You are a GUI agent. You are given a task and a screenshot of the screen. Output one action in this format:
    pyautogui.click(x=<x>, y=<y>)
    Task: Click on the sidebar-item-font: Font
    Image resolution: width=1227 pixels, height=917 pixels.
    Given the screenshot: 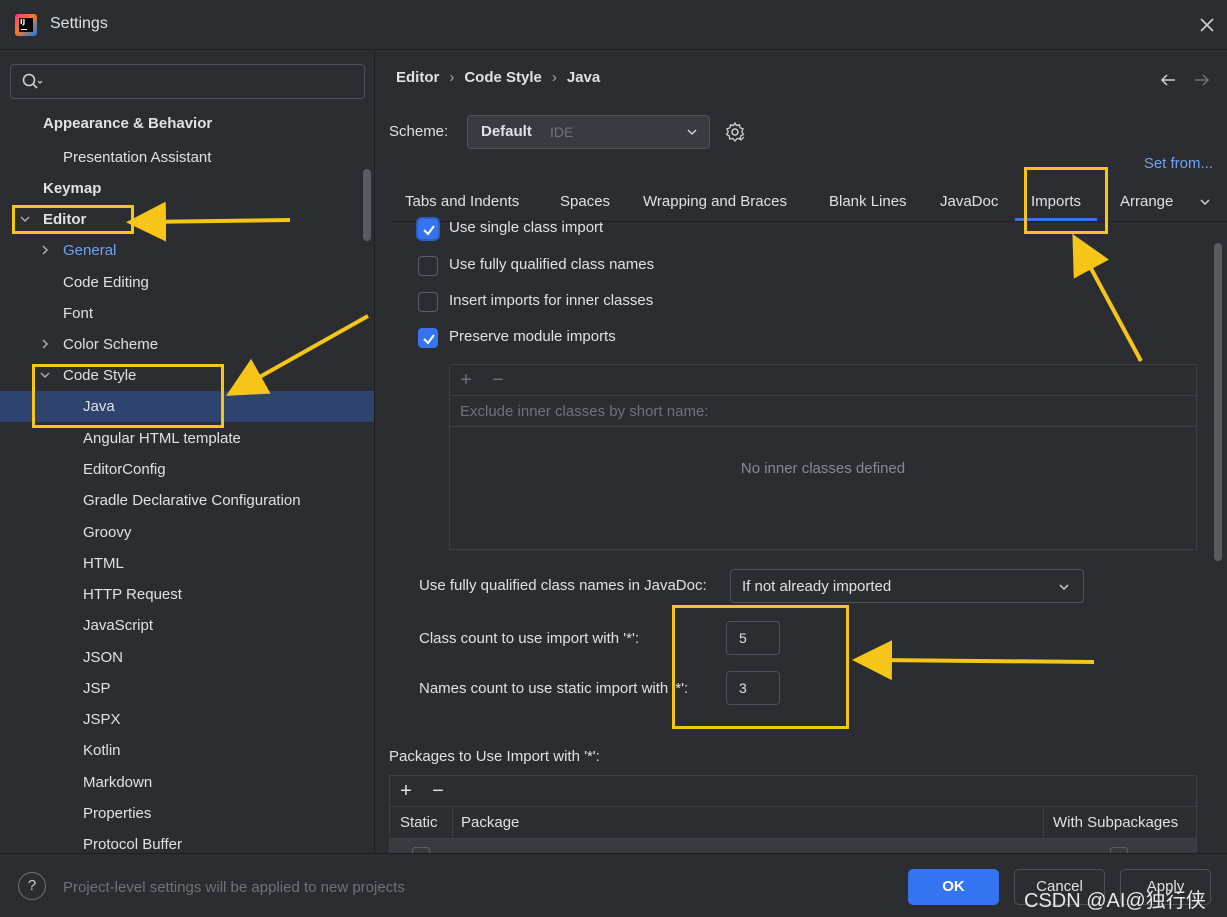 What is the action you would take?
    pyautogui.click(x=187, y=313)
    